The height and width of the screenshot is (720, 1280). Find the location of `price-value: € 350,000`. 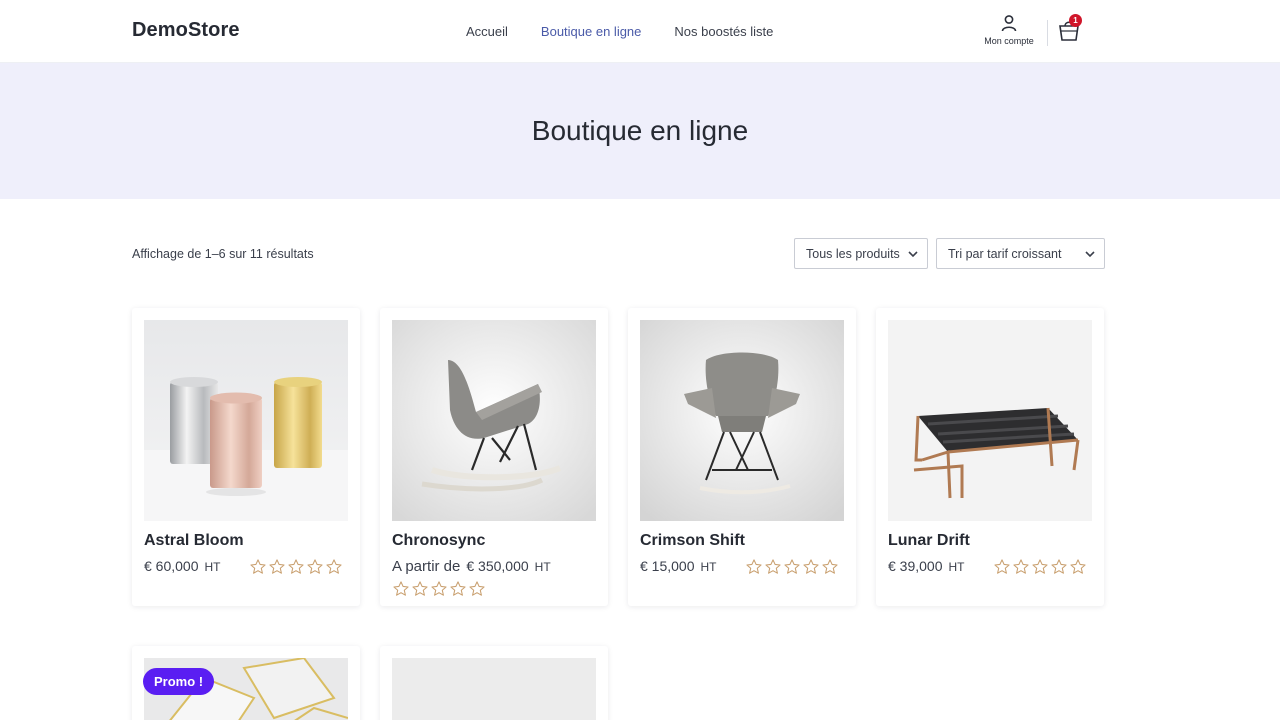

price-value: € 350,000 is located at coordinates (497, 566).